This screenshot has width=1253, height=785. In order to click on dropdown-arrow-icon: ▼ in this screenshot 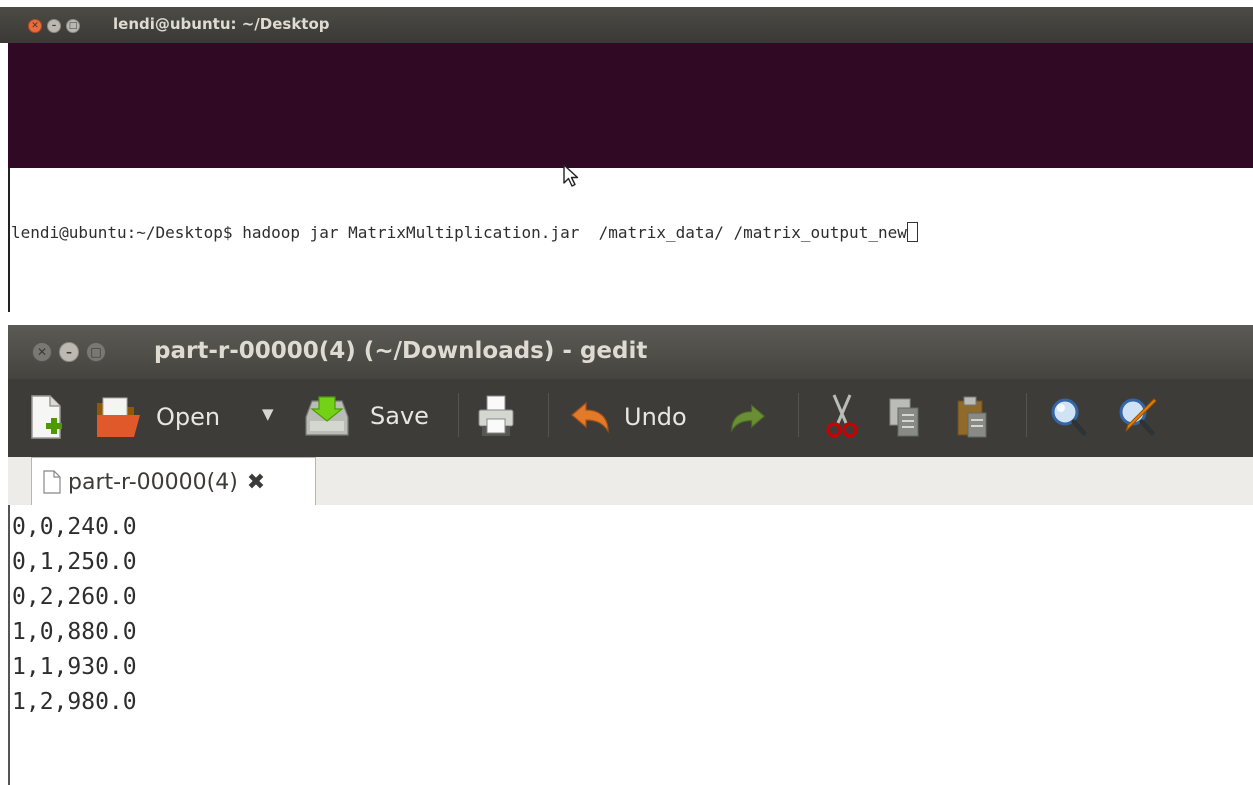, I will do `click(268, 414)`.